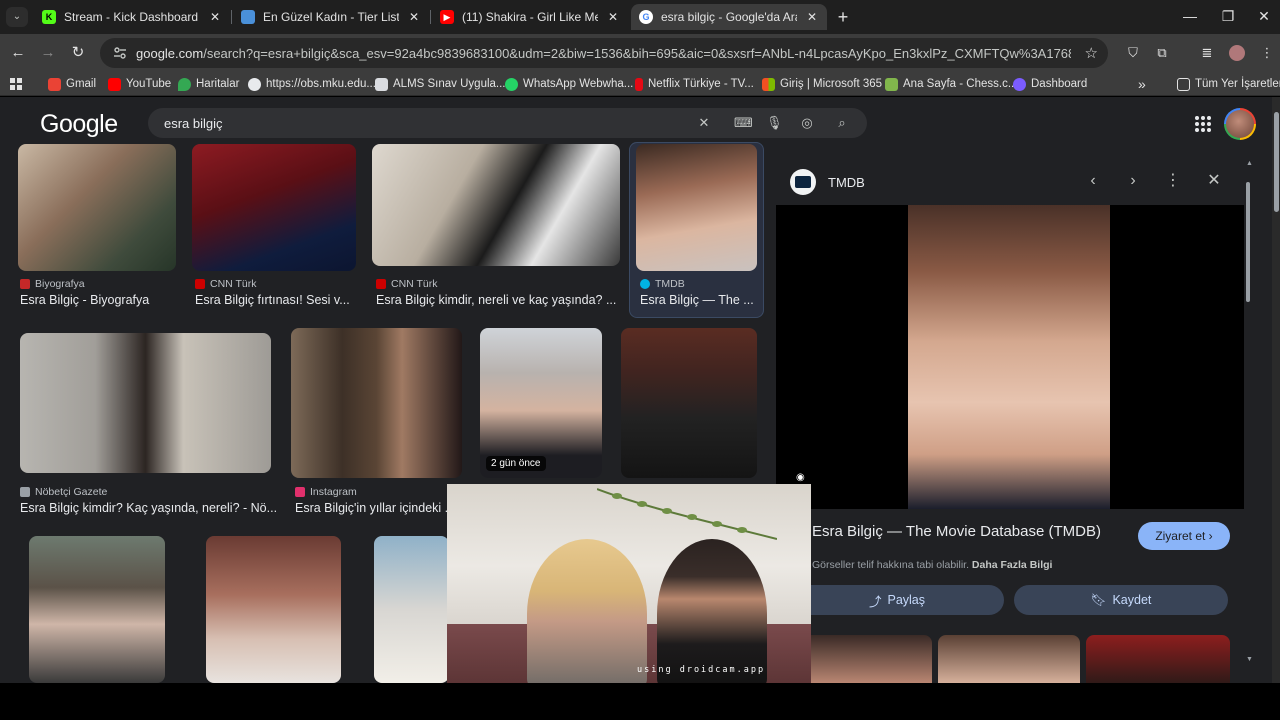  Describe the element at coordinates (1012, 565) in the screenshot. I see `learn-more-link: Daha Fazla Bilgi` at that location.